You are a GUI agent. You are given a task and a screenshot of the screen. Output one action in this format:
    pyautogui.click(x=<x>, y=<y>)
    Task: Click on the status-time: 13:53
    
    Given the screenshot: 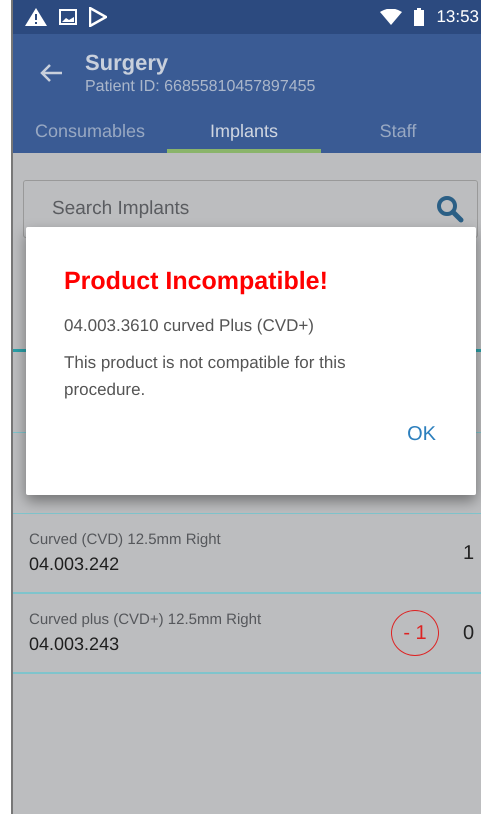 What is the action you would take?
    pyautogui.click(x=457, y=17)
    